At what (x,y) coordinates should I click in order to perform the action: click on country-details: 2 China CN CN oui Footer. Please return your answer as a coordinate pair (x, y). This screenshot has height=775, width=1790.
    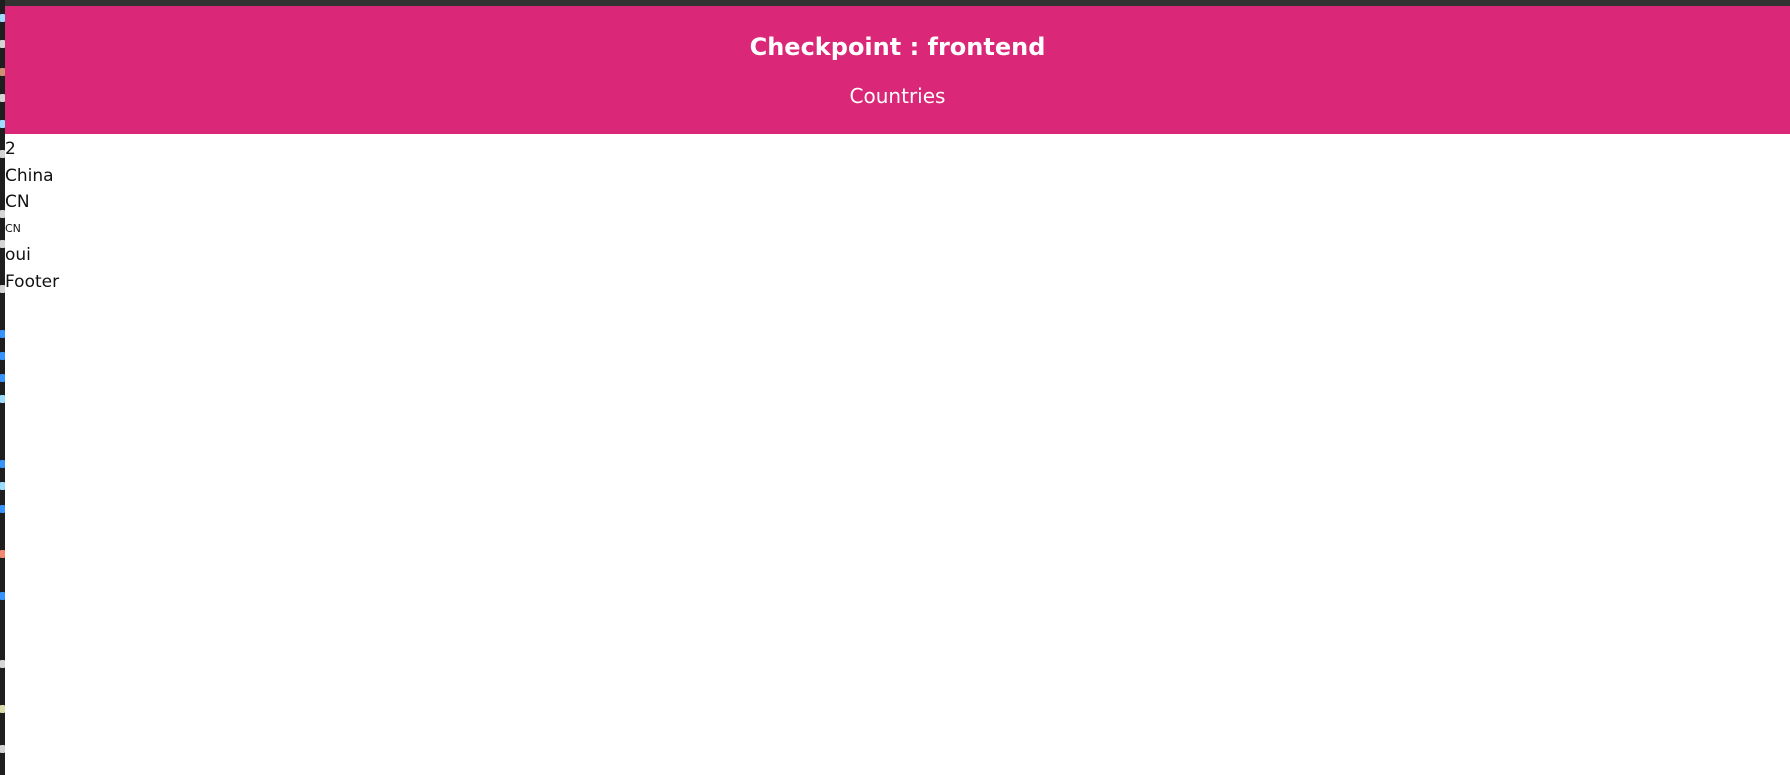
    Looking at the image, I should click on (32, 215).